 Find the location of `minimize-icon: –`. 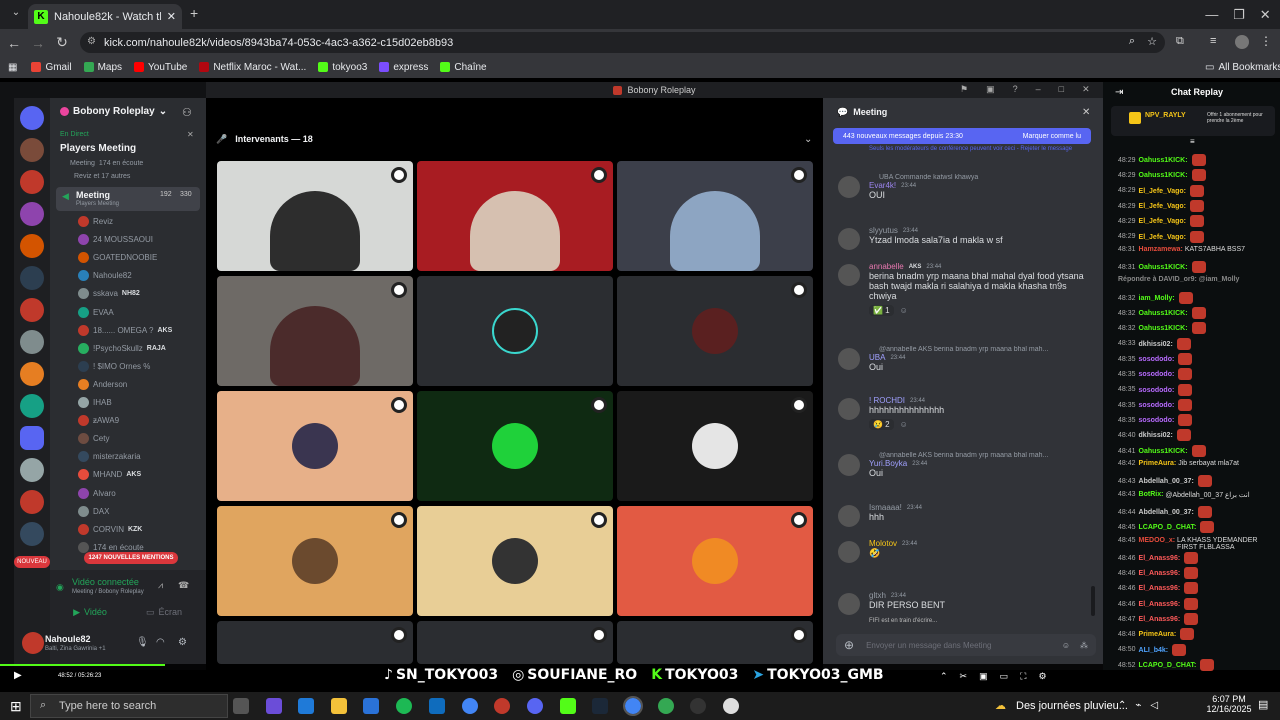

minimize-icon: – is located at coordinates (1038, 89).